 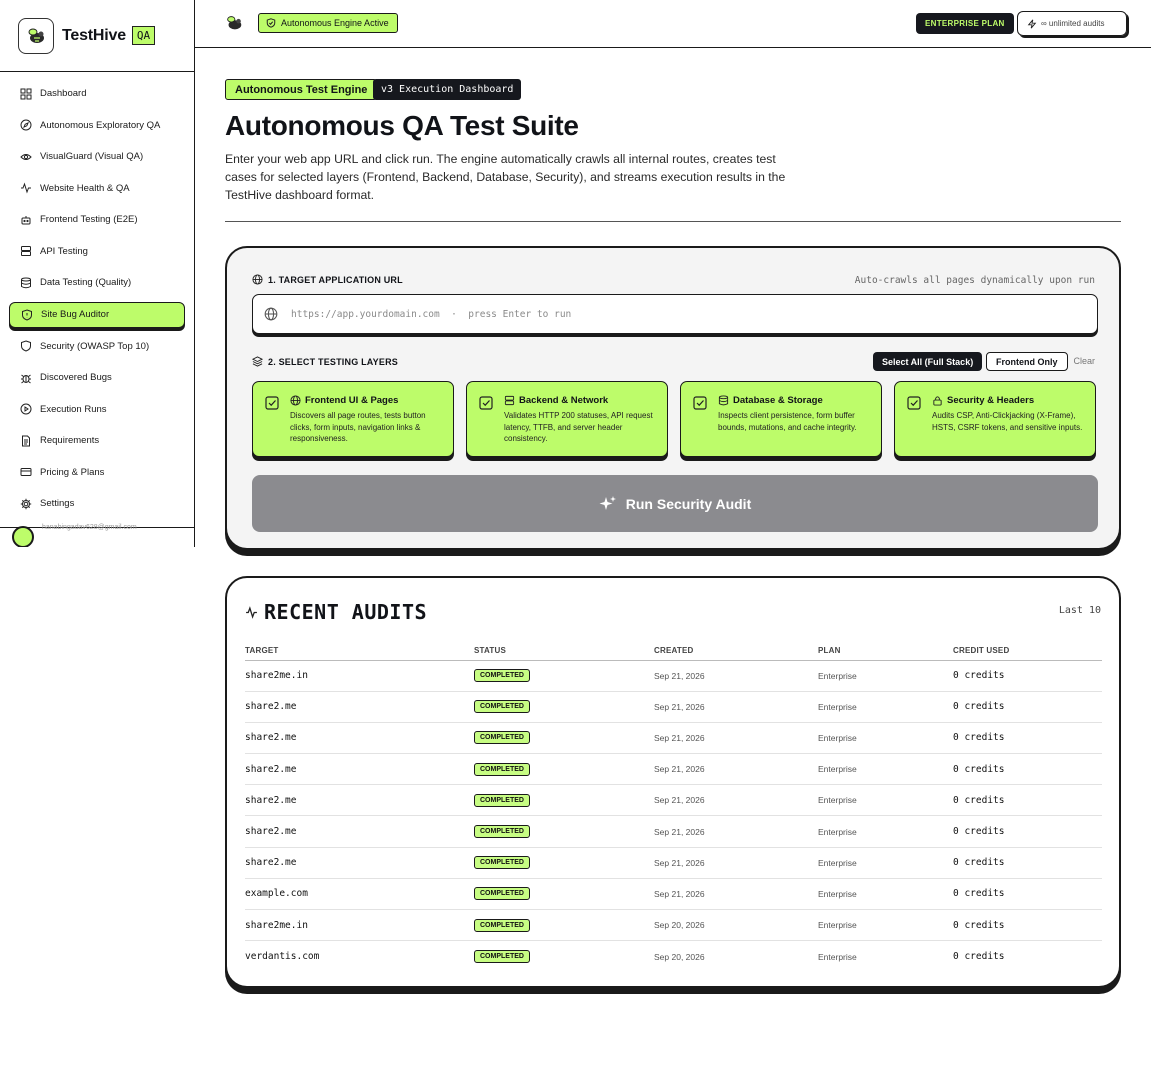 I want to click on sidebar-item-label: Settings, so click(x=57, y=504).